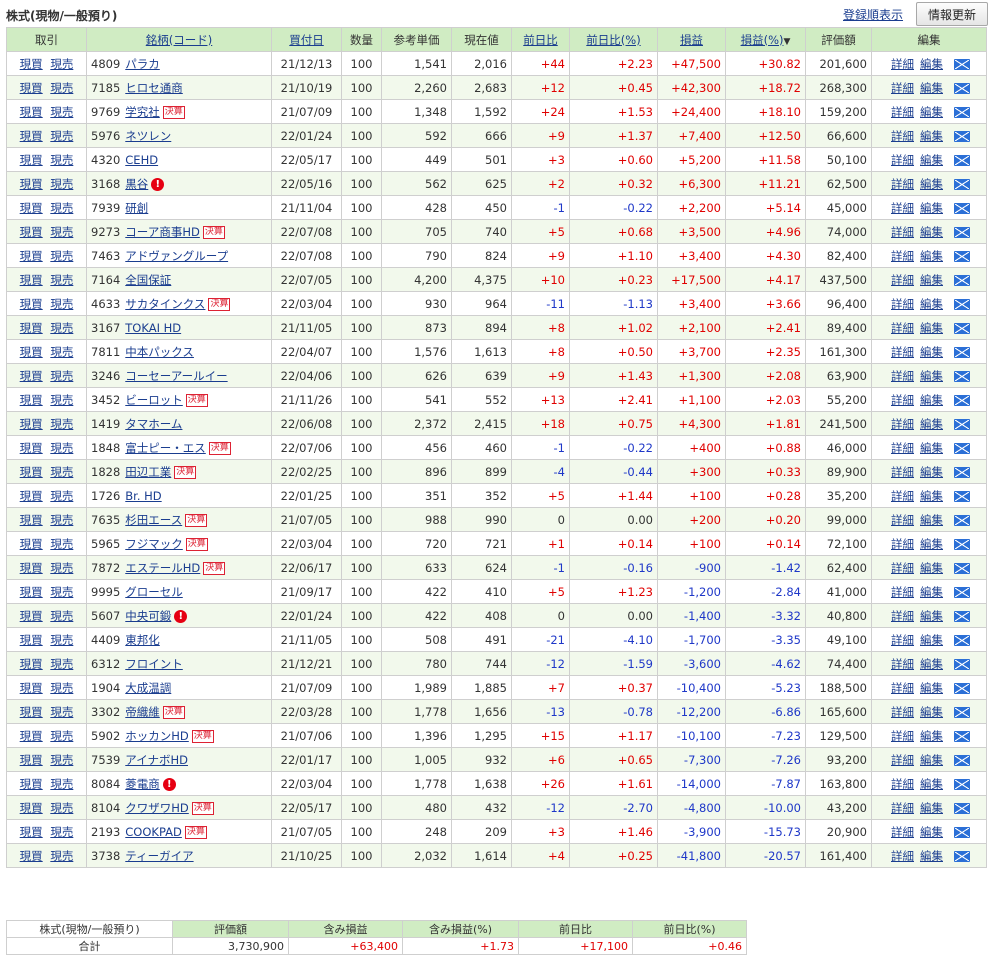  Describe the element at coordinates (136, 208) in the screenshot. I see `stock-name-link: 研創` at that location.